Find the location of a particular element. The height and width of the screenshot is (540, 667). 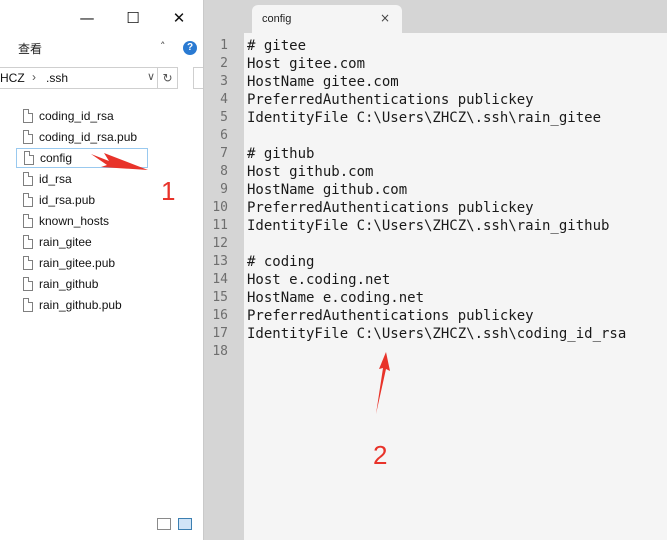

tab-config: config × is located at coordinates (327, 19).